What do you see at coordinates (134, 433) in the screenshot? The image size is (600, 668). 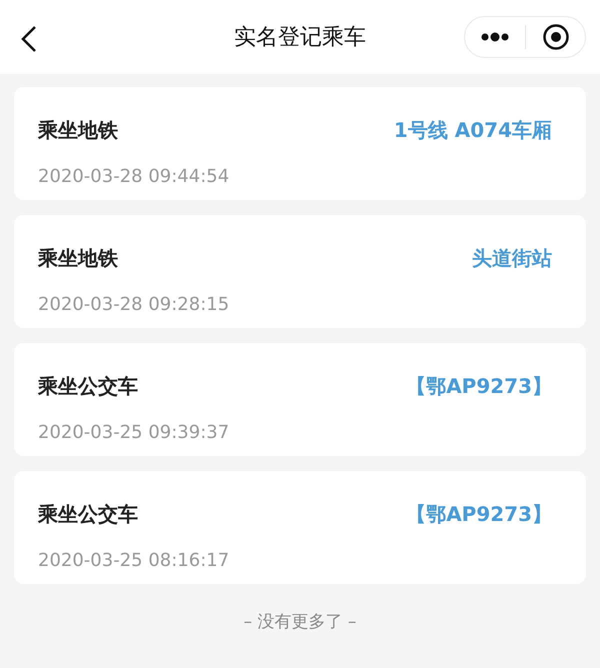 I see `record-time: 2020-03-25 09:39:37` at bounding box center [134, 433].